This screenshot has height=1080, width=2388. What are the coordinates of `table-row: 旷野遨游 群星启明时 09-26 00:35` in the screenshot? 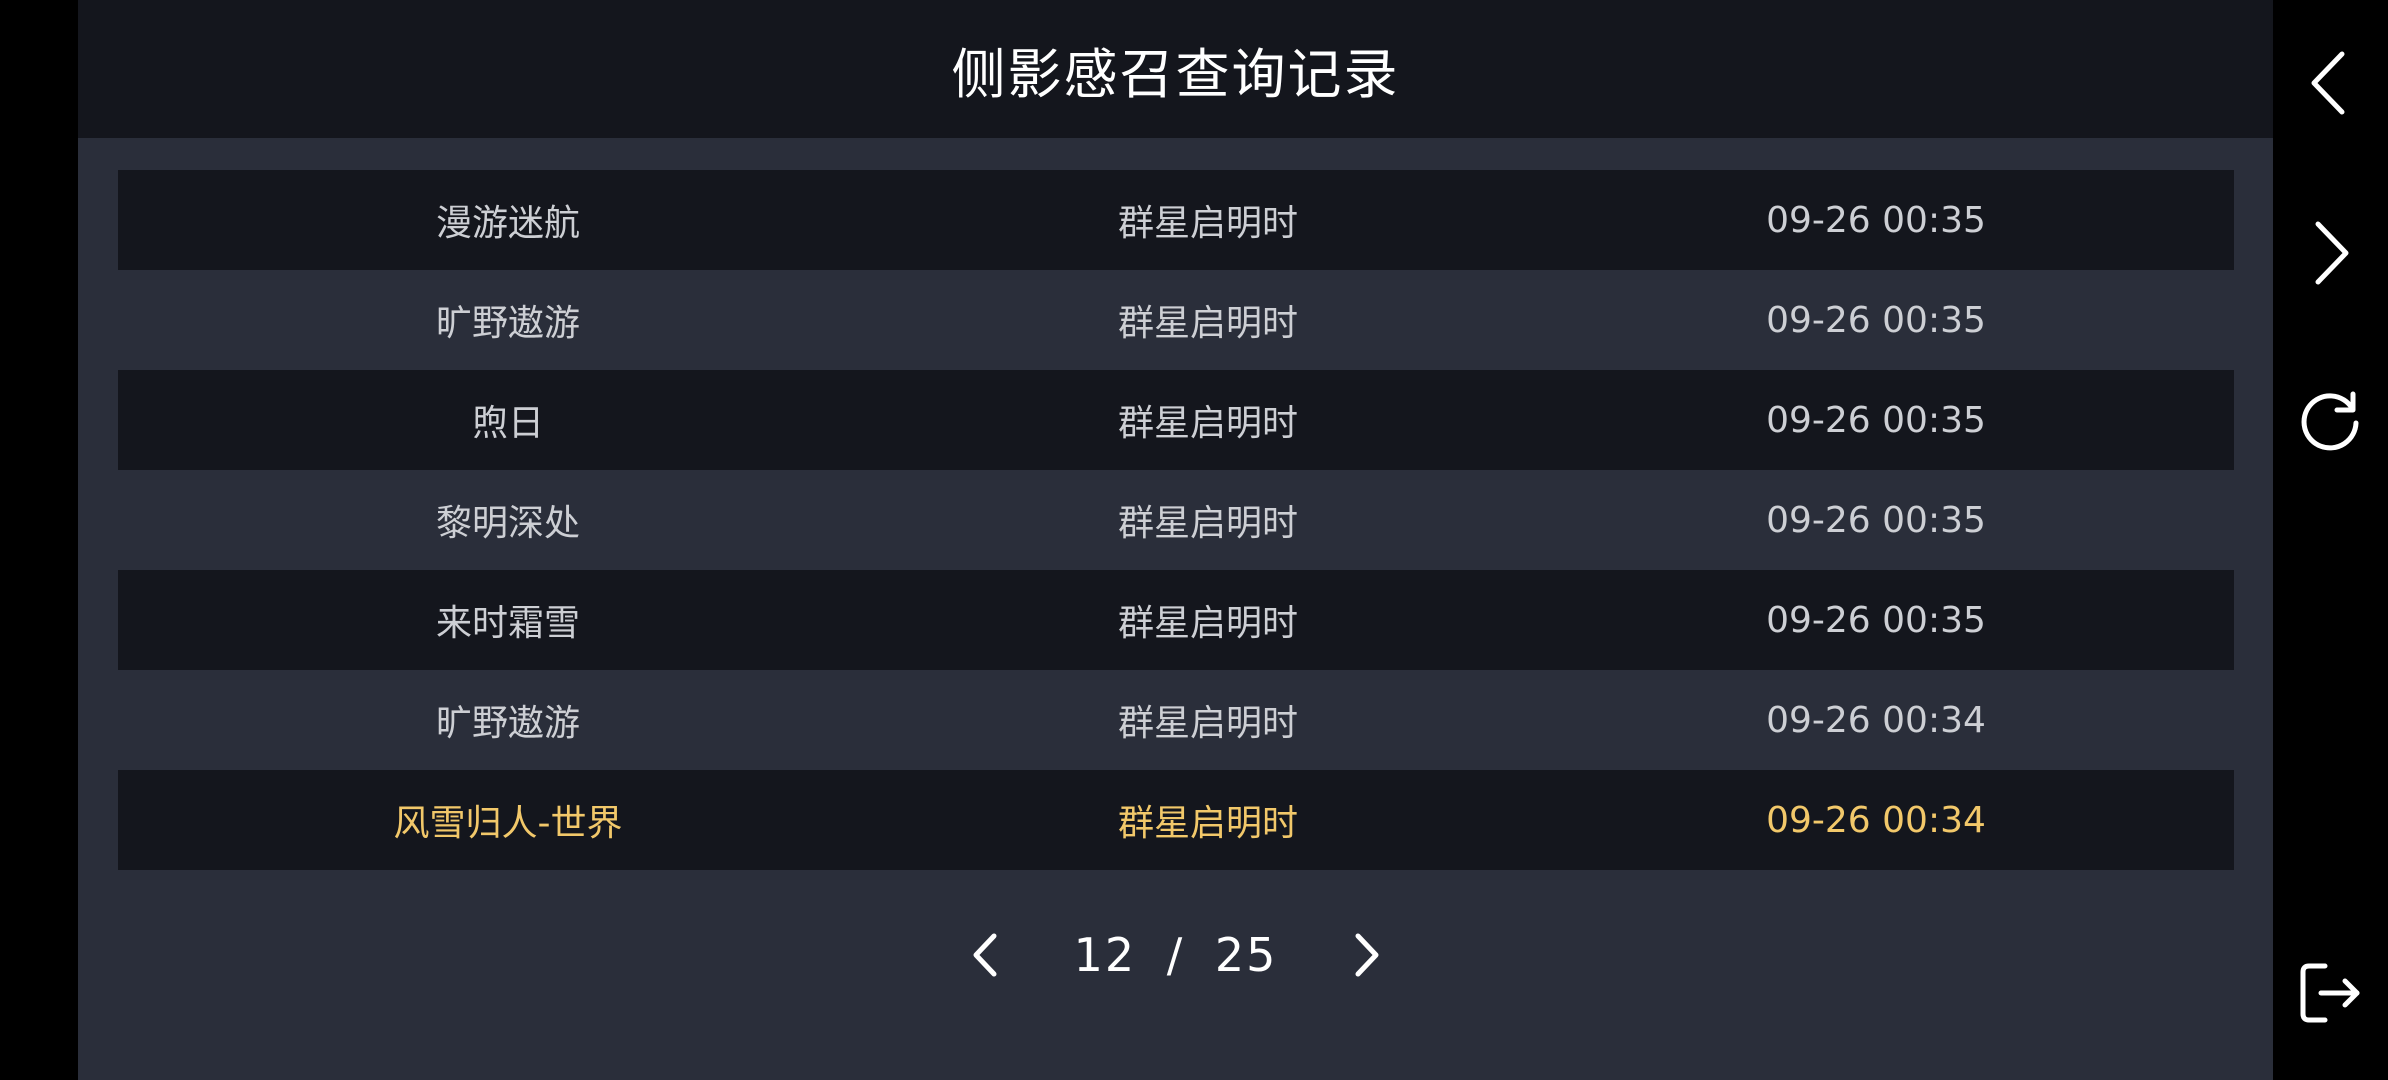 It's located at (1176, 320).